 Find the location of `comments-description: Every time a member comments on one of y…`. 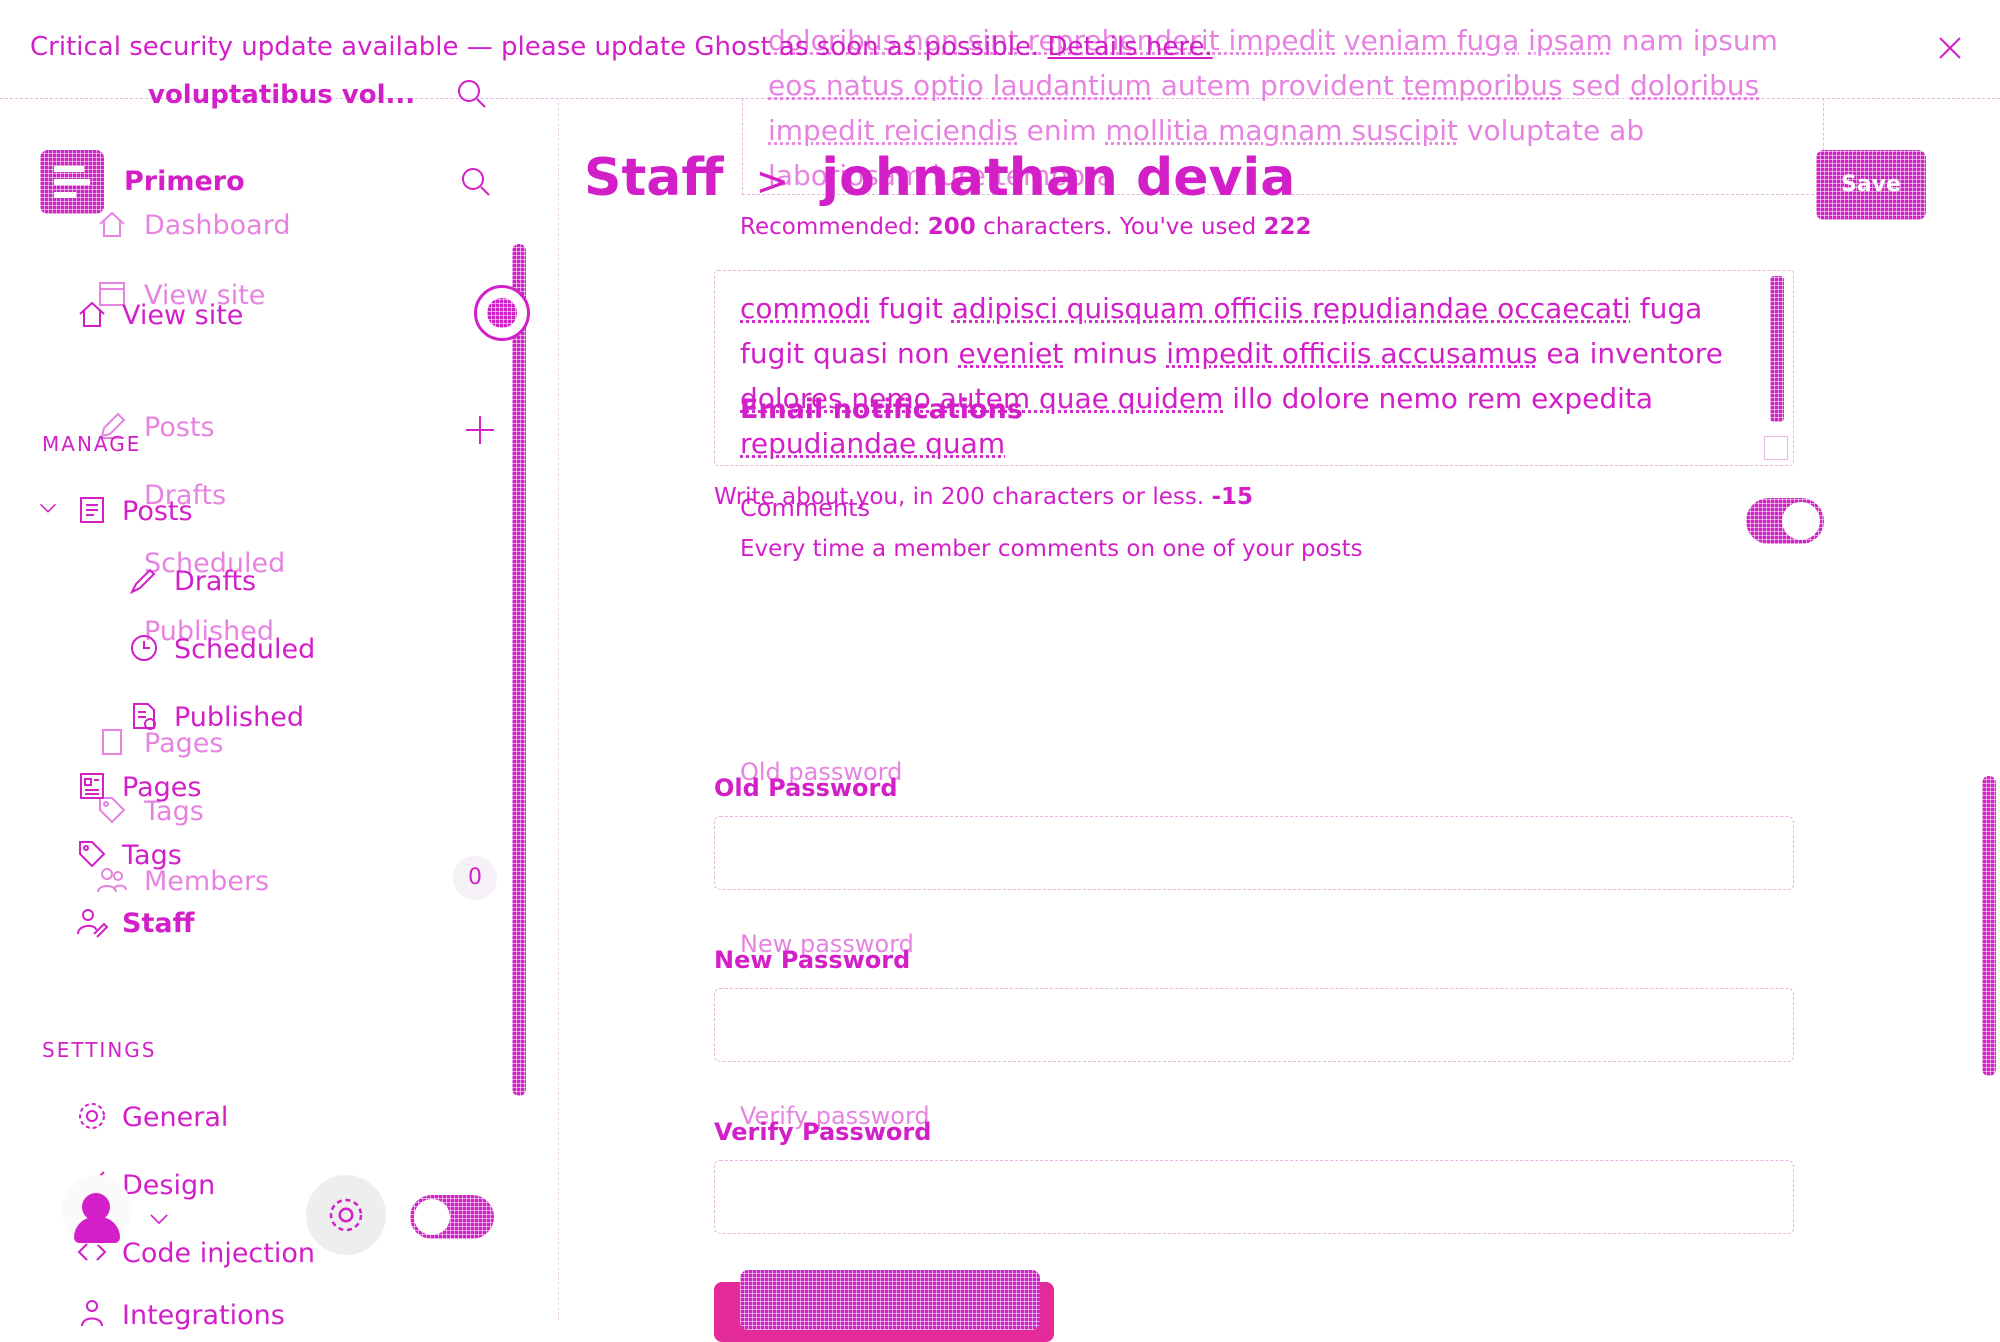

comments-description: Every time a member comments on one of y… is located at coordinates (1051, 549).